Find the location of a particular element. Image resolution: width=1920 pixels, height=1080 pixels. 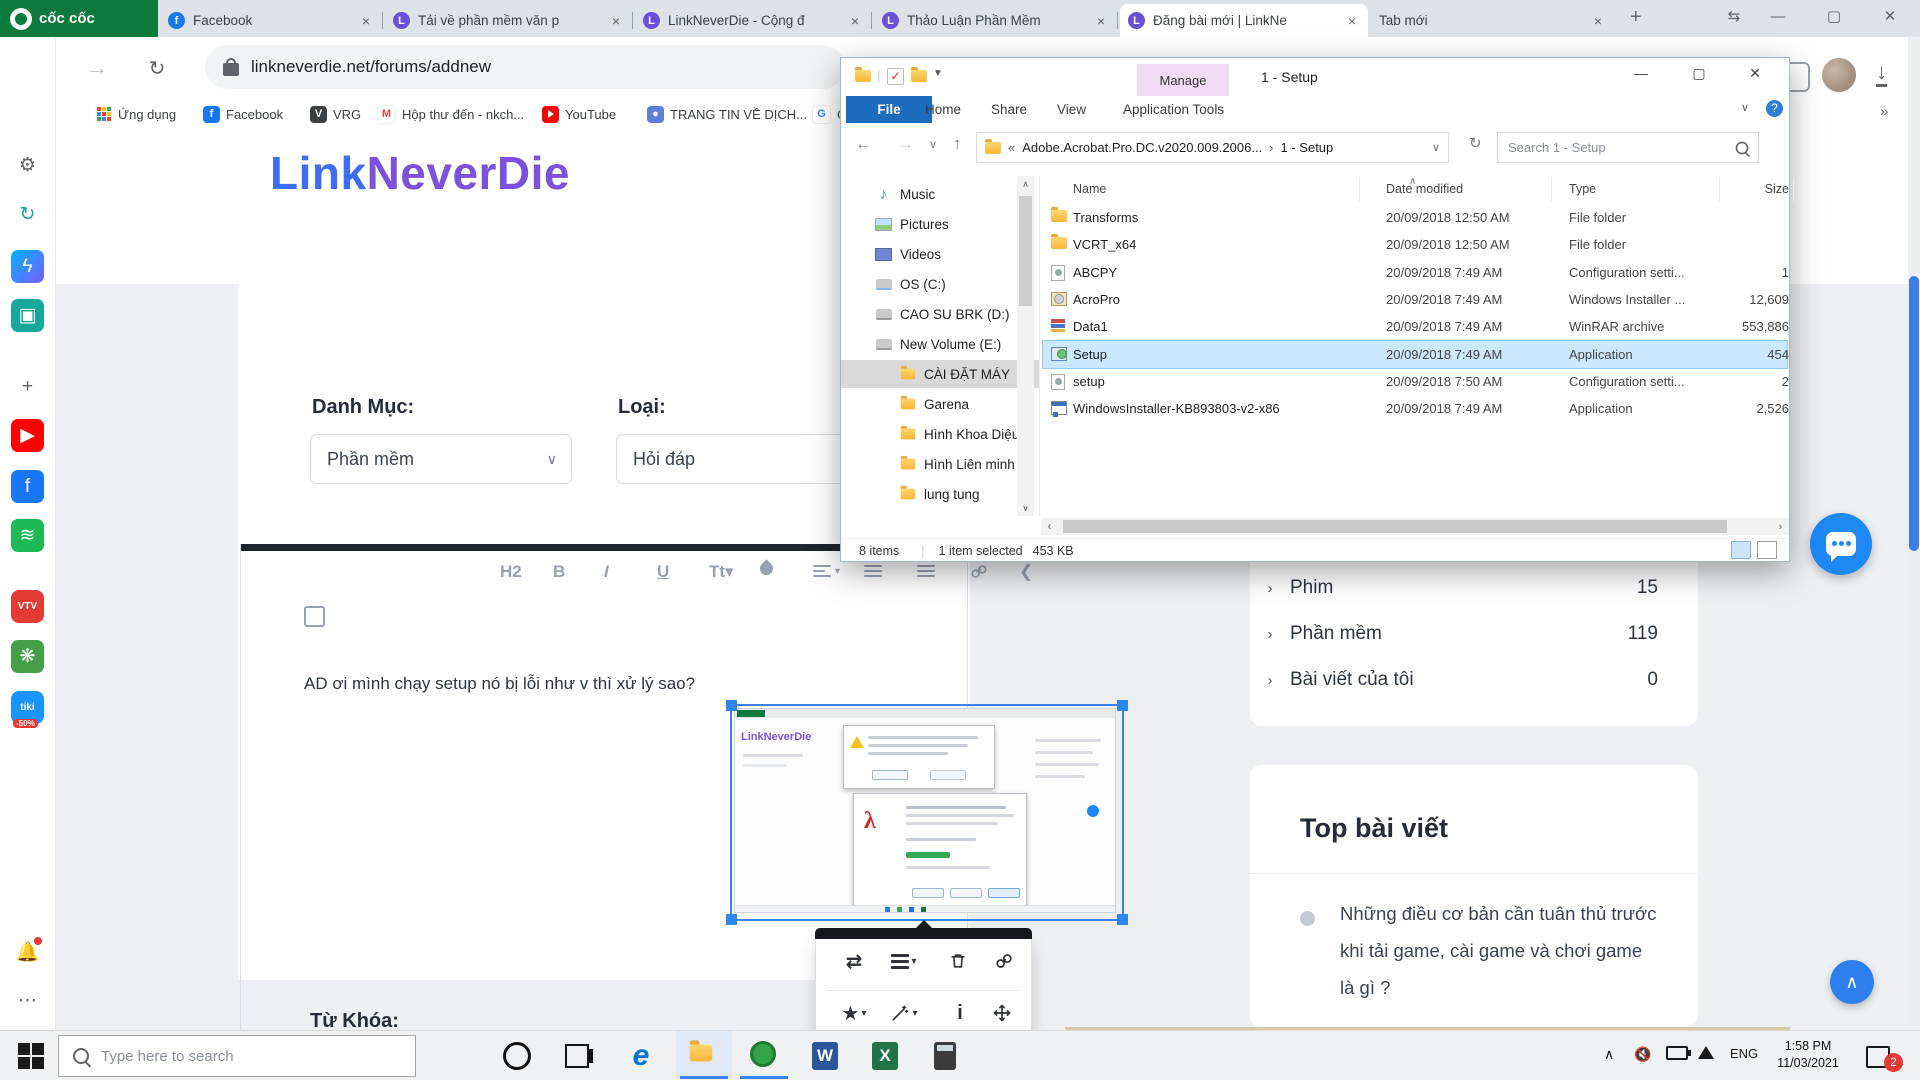

magic-icon: ▾ is located at coordinates (904, 1013).